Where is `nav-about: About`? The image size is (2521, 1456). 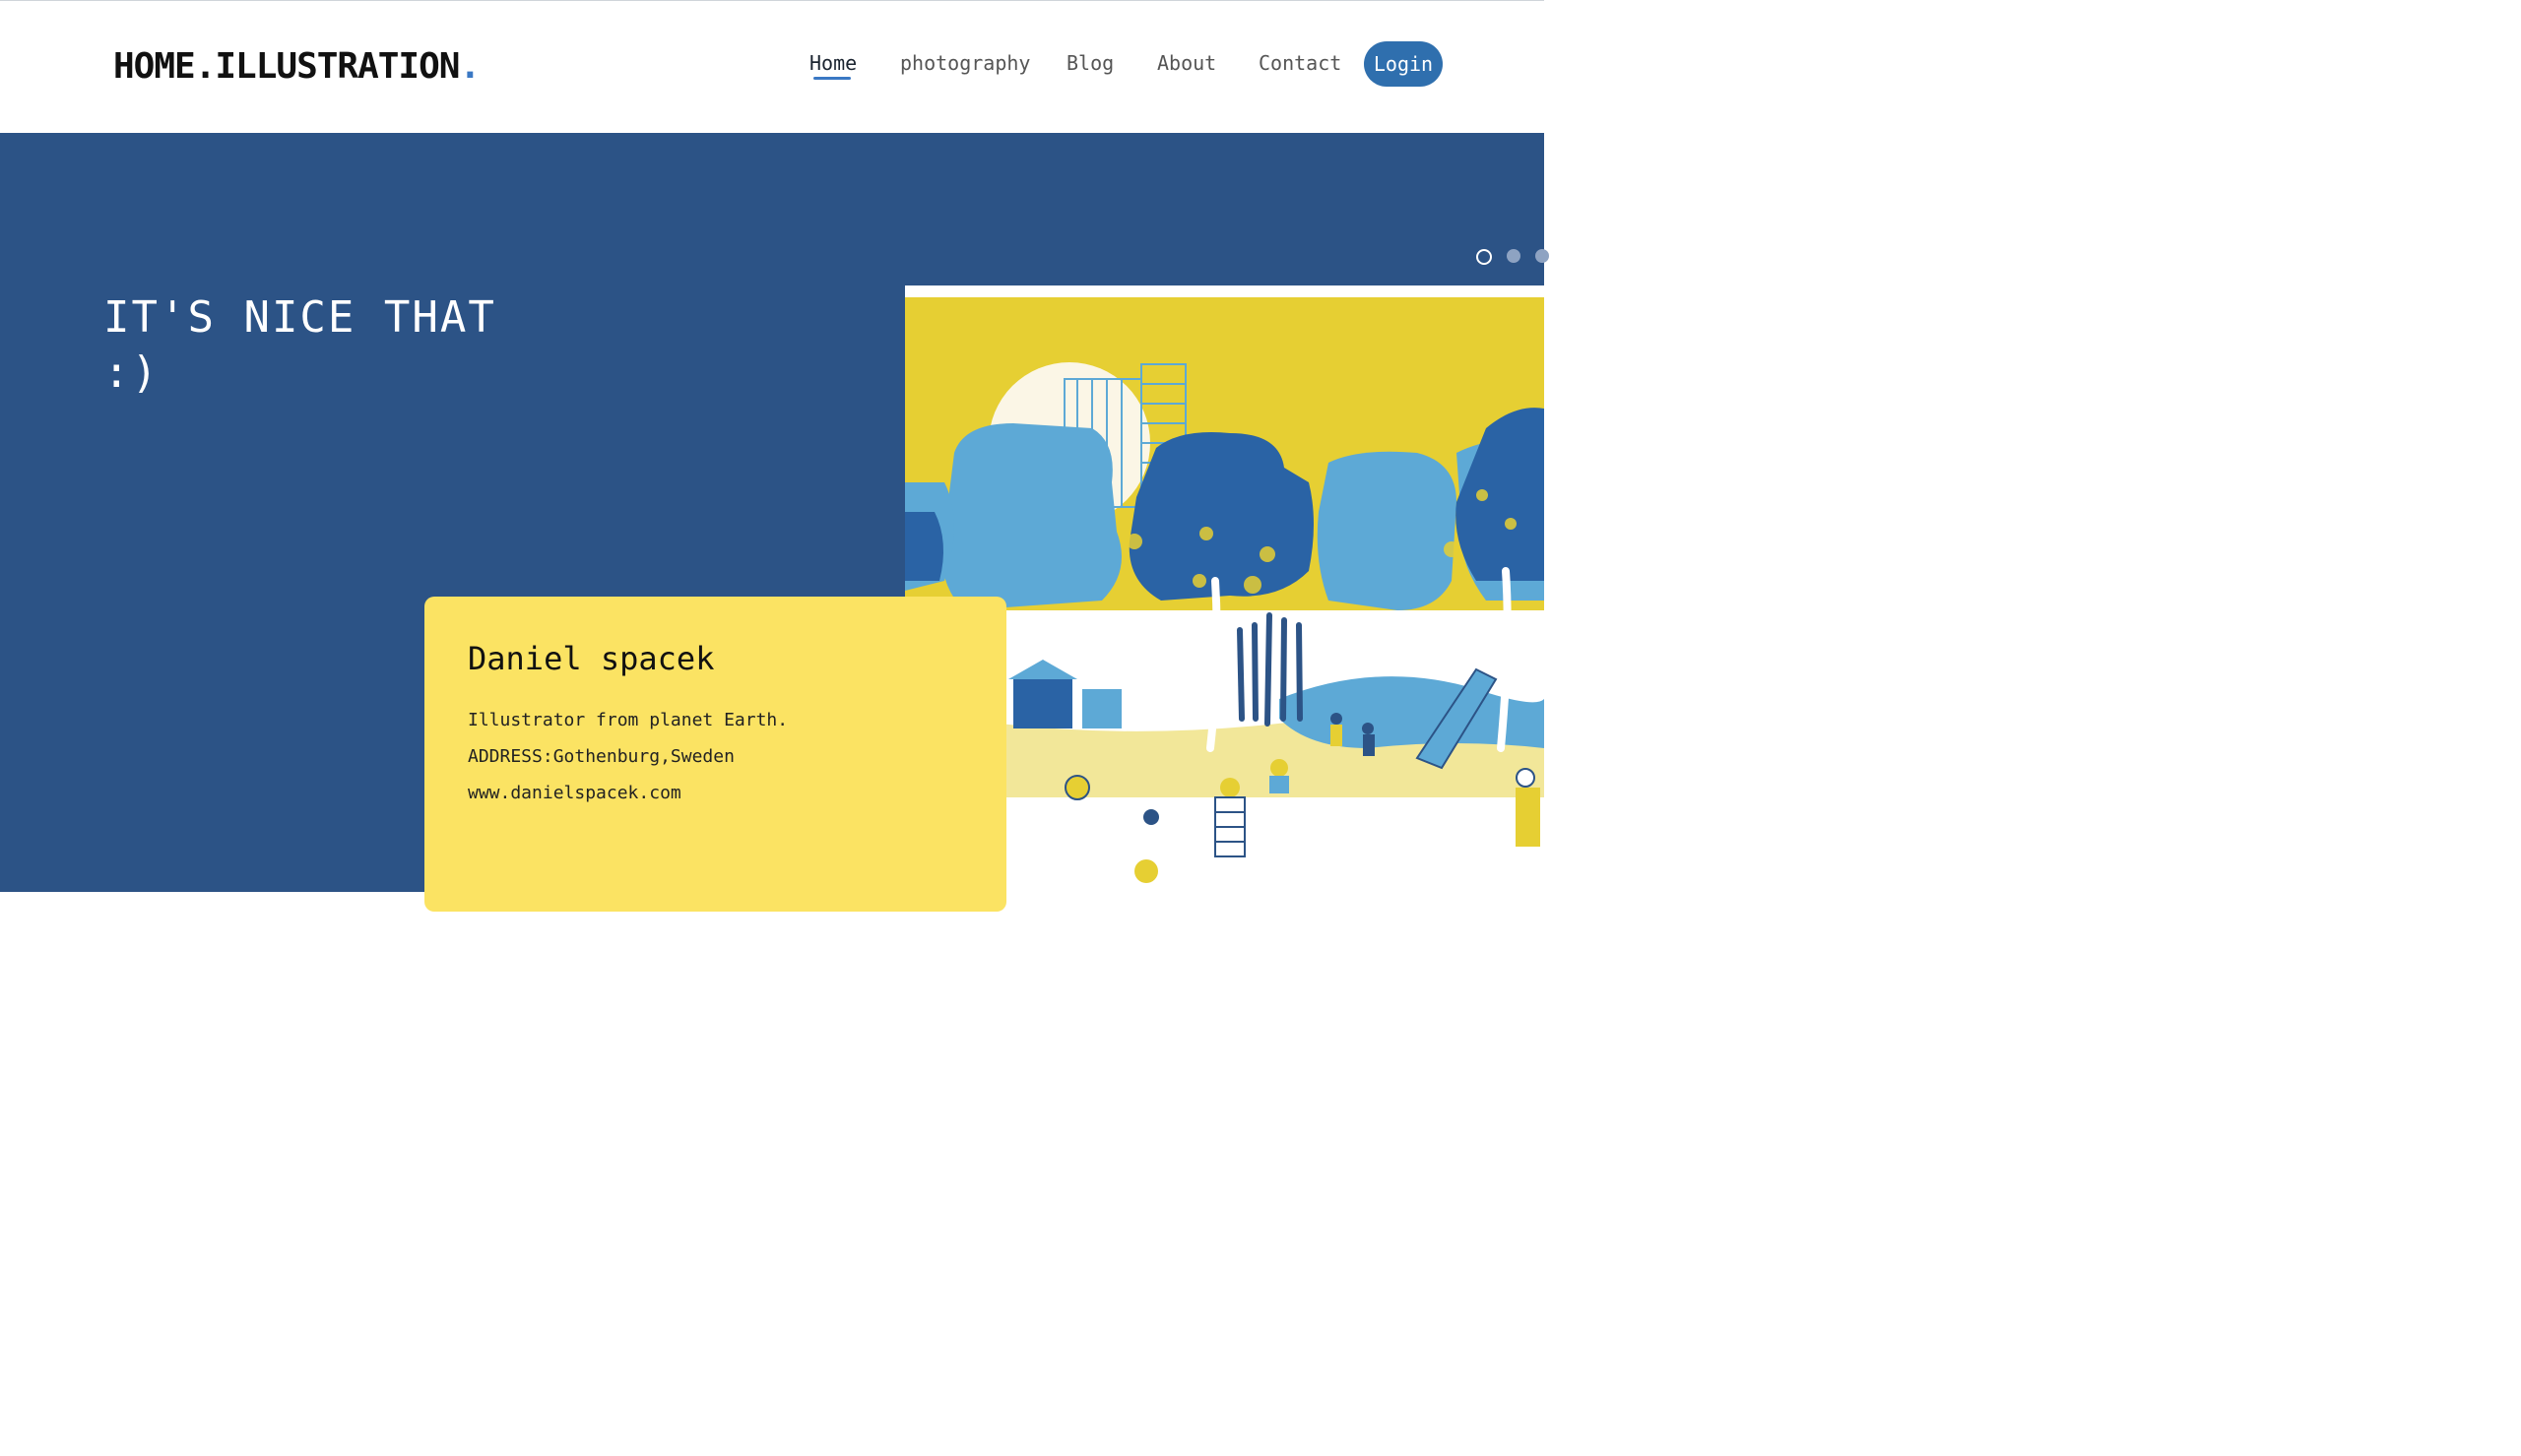
nav-about: About is located at coordinates (1186, 63).